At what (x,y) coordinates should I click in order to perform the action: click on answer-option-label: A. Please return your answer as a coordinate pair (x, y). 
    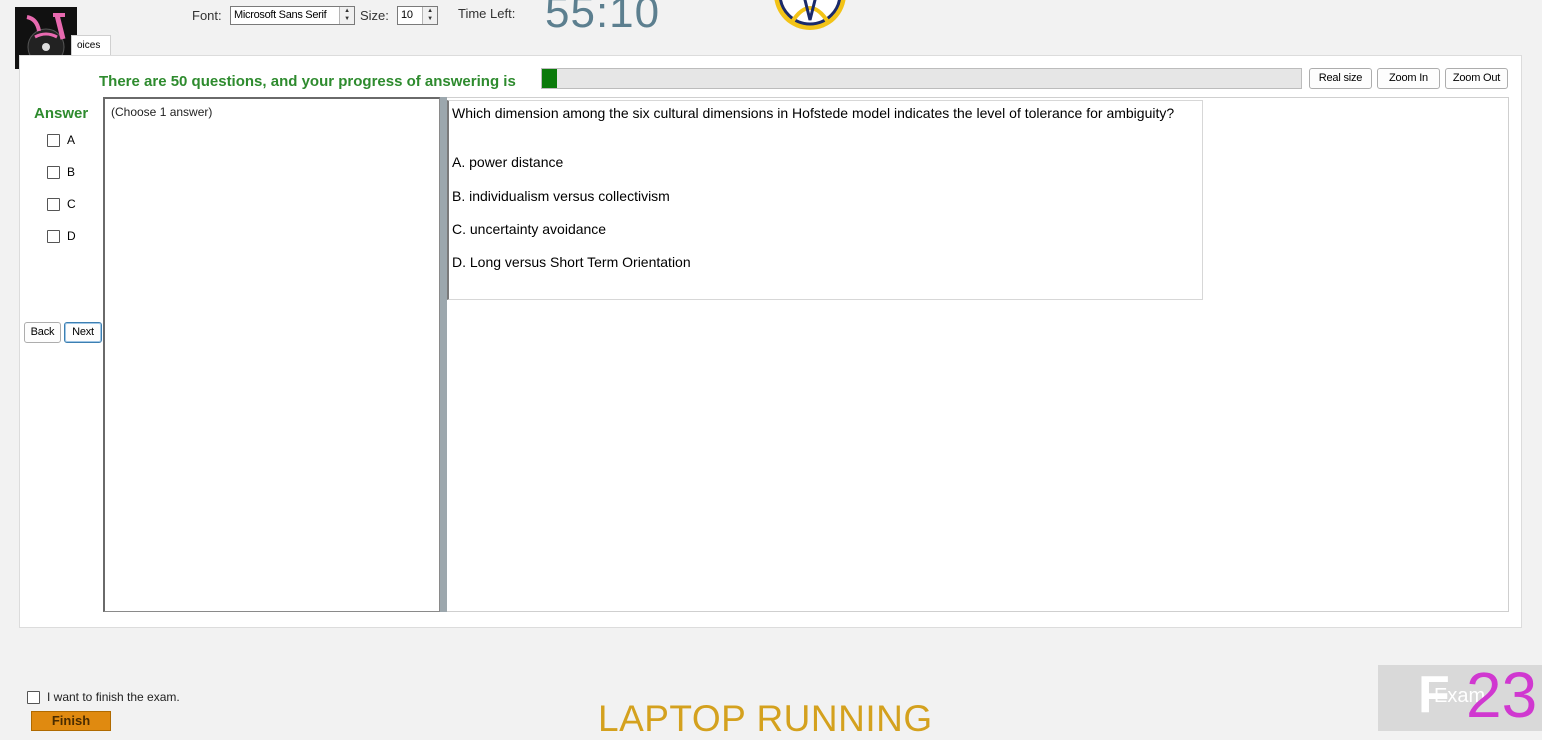
    Looking at the image, I should click on (71, 140).